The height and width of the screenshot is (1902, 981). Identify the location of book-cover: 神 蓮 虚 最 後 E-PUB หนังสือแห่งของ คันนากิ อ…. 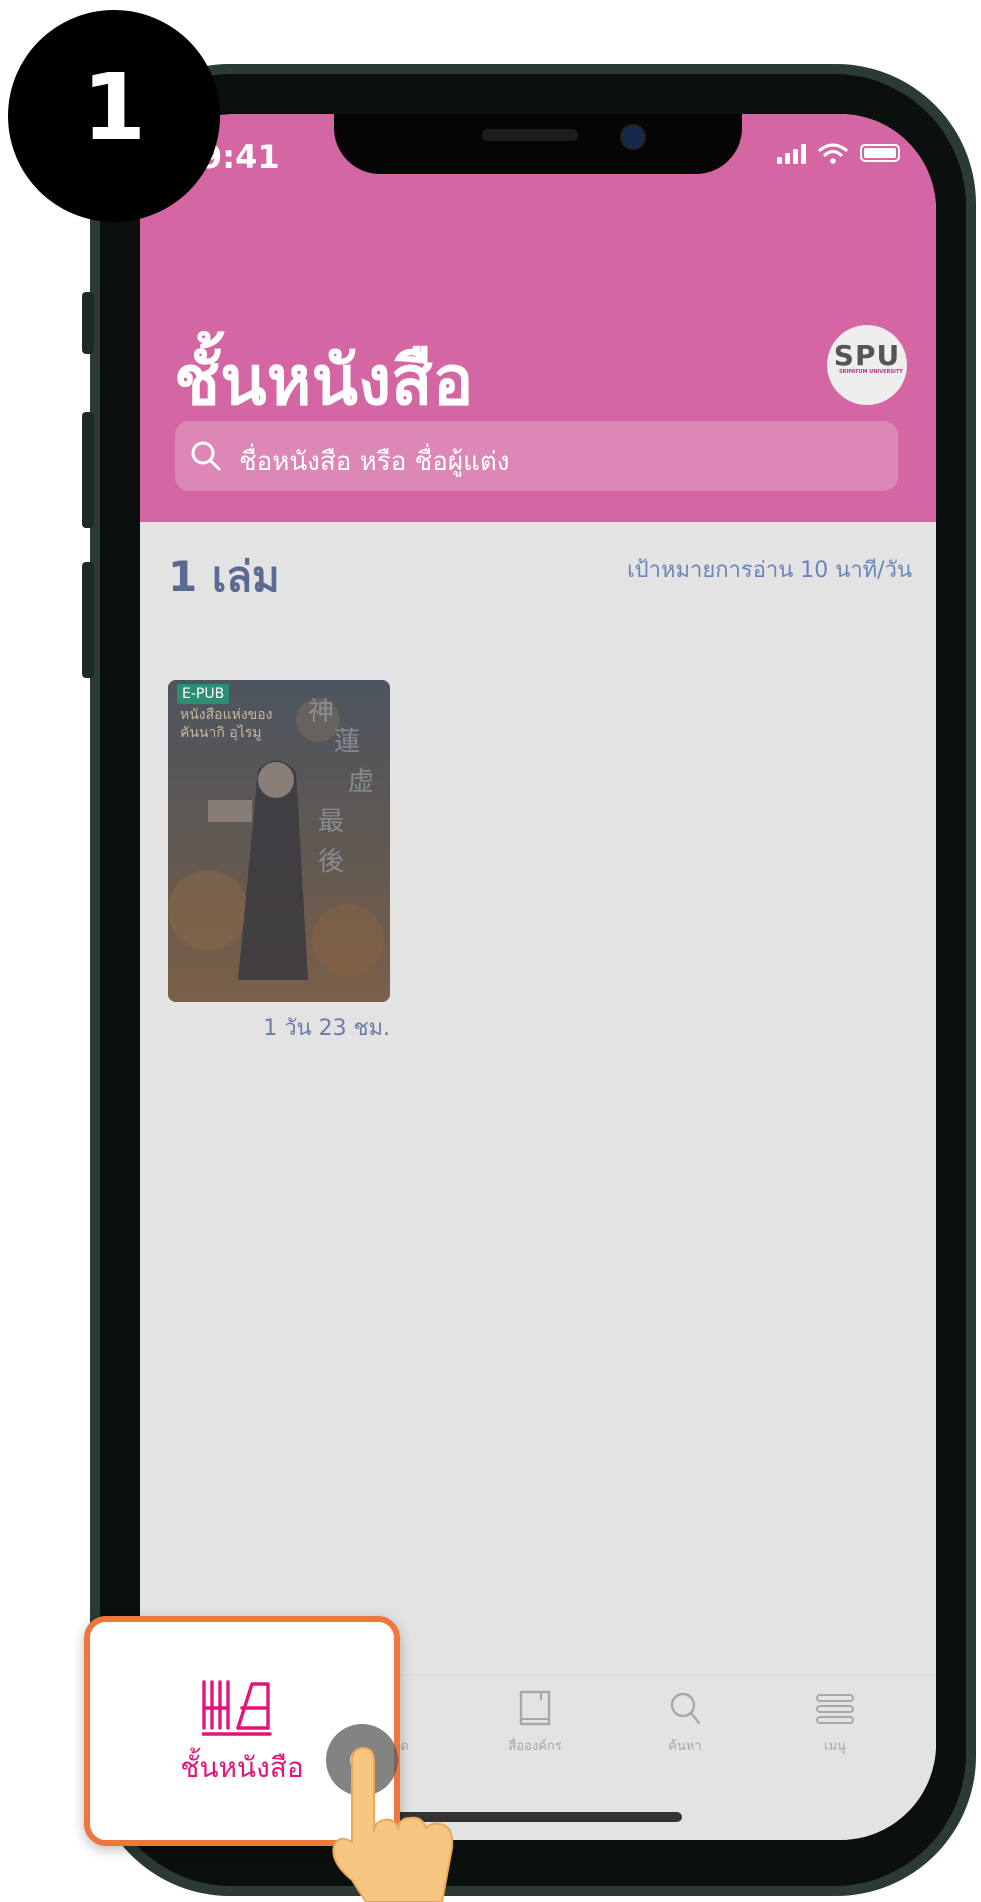
(279, 841).